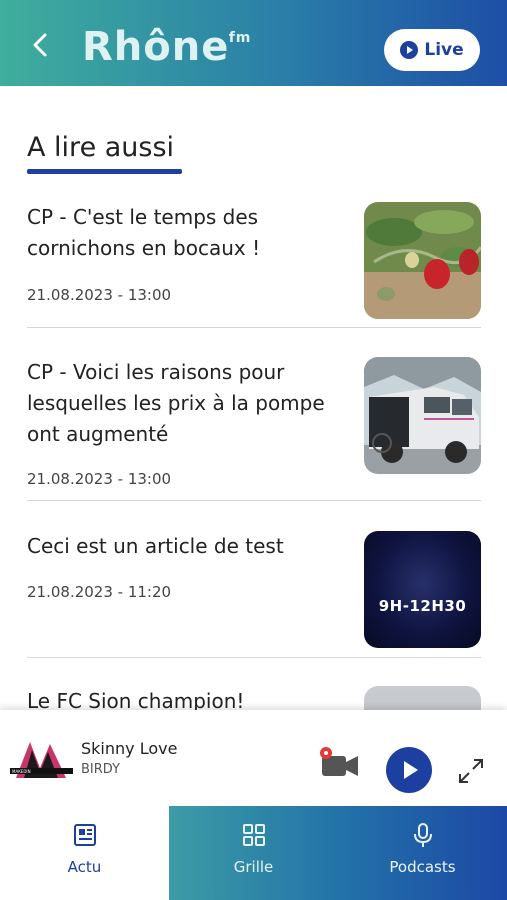  Describe the element at coordinates (409, 50) in the screenshot. I see `play-circle-icon` at that location.